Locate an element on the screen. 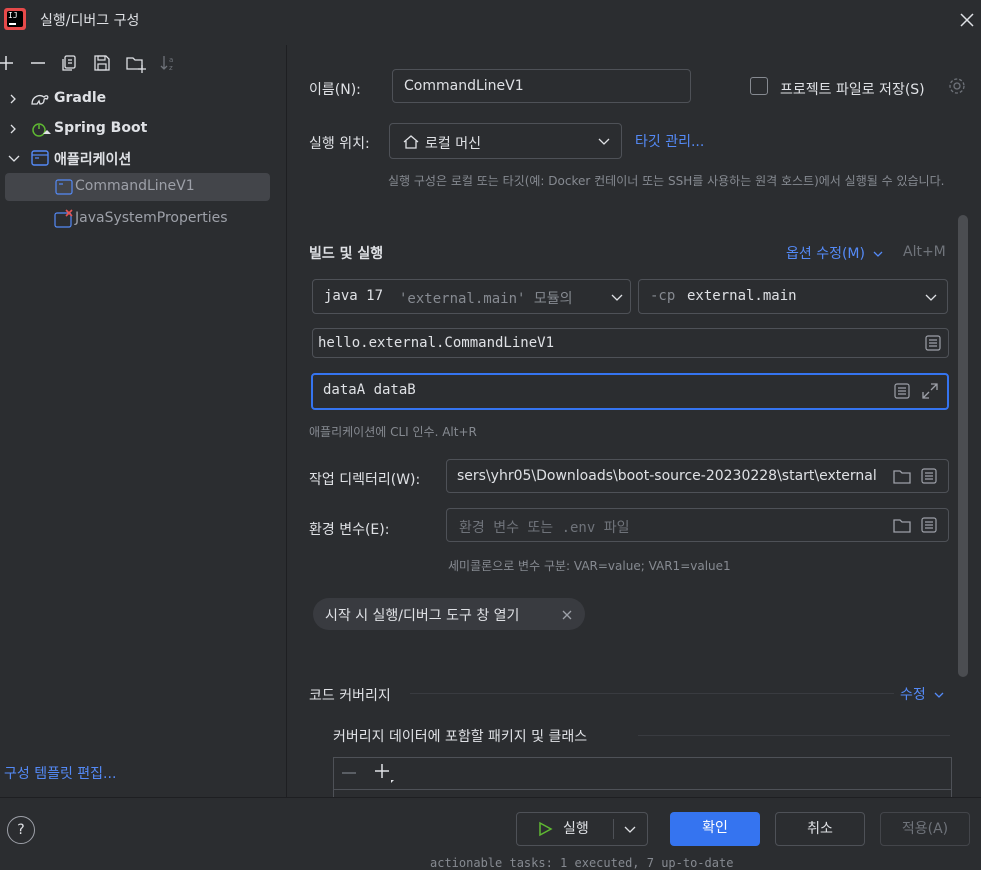 The width and height of the screenshot is (981, 870). environment-variables-label: 환경 변수(E): is located at coordinates (349, 530).